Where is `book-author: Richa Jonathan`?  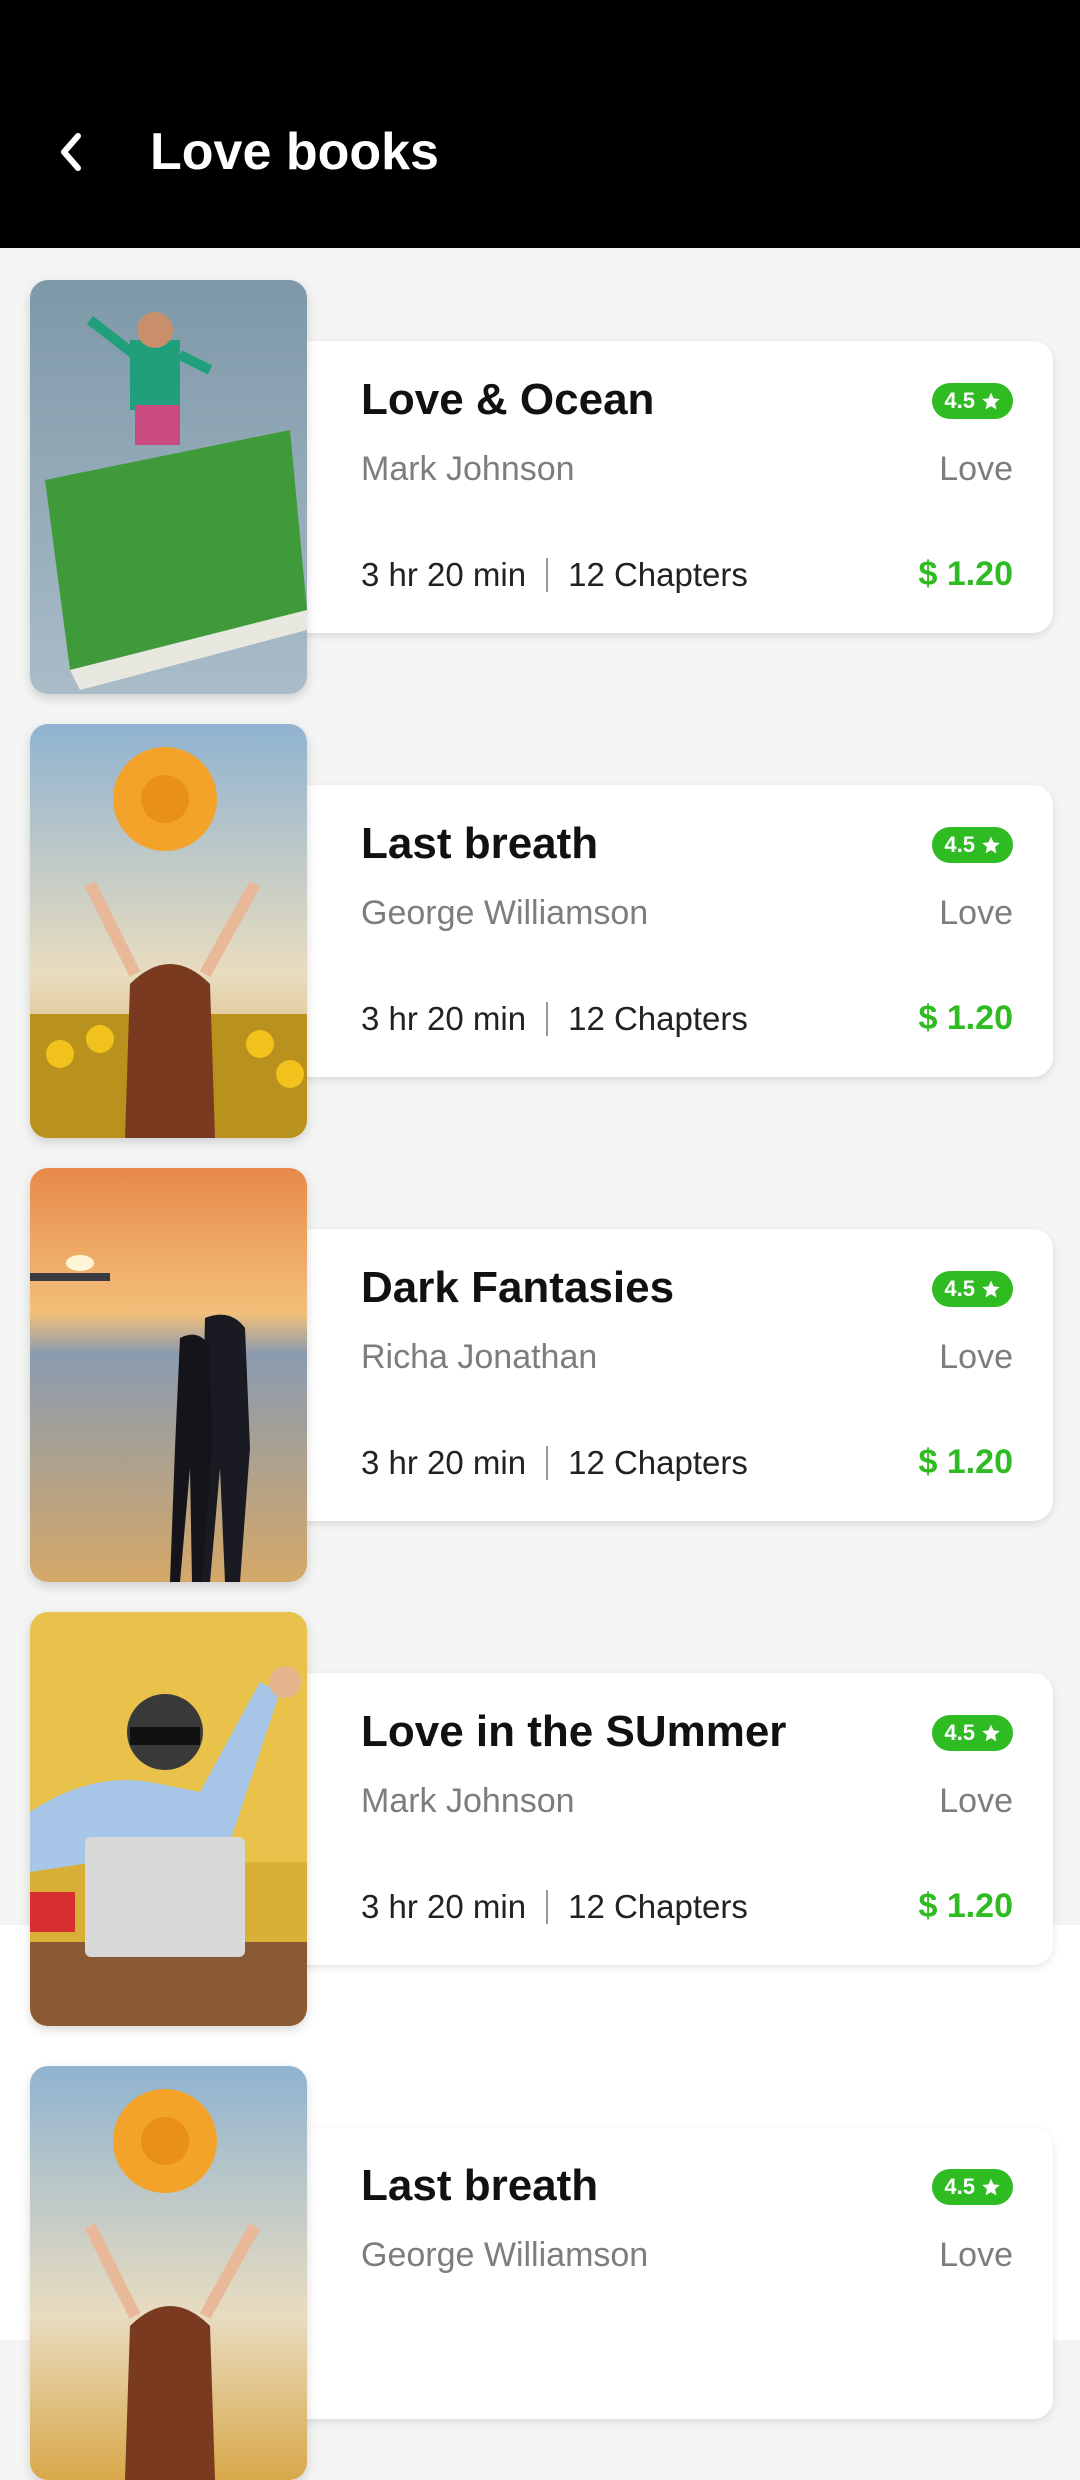
book-author: Richa Jonathan is located at coordinates (479, 1357).